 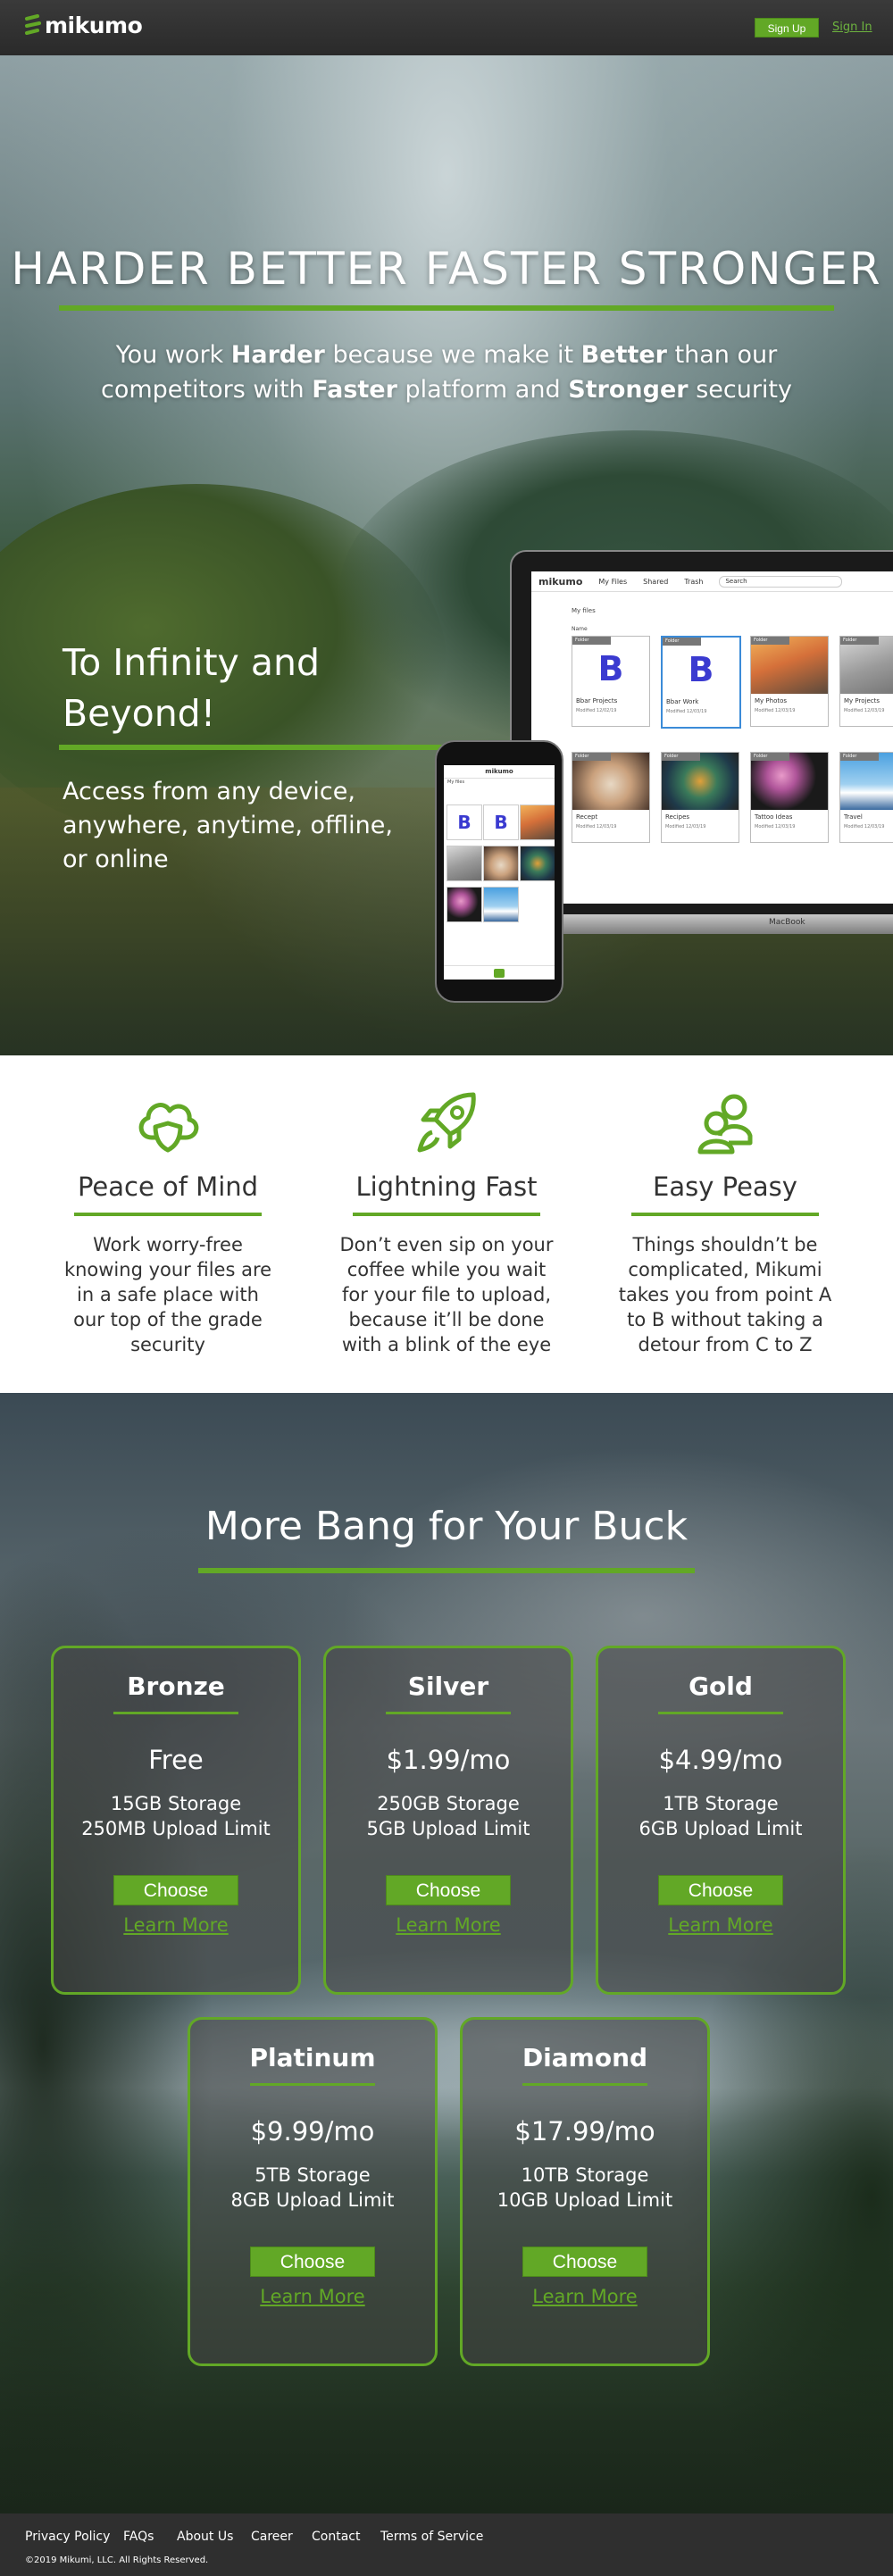 I want to click on plan-price: $17.99/mo, so click(x=584, y=2131).